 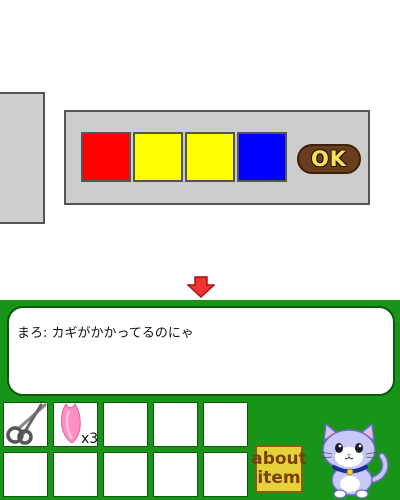 What do you see at coordinates (90, 439) in the screenshot?
I see `item-count: x3` at bounding box center [90, 439].